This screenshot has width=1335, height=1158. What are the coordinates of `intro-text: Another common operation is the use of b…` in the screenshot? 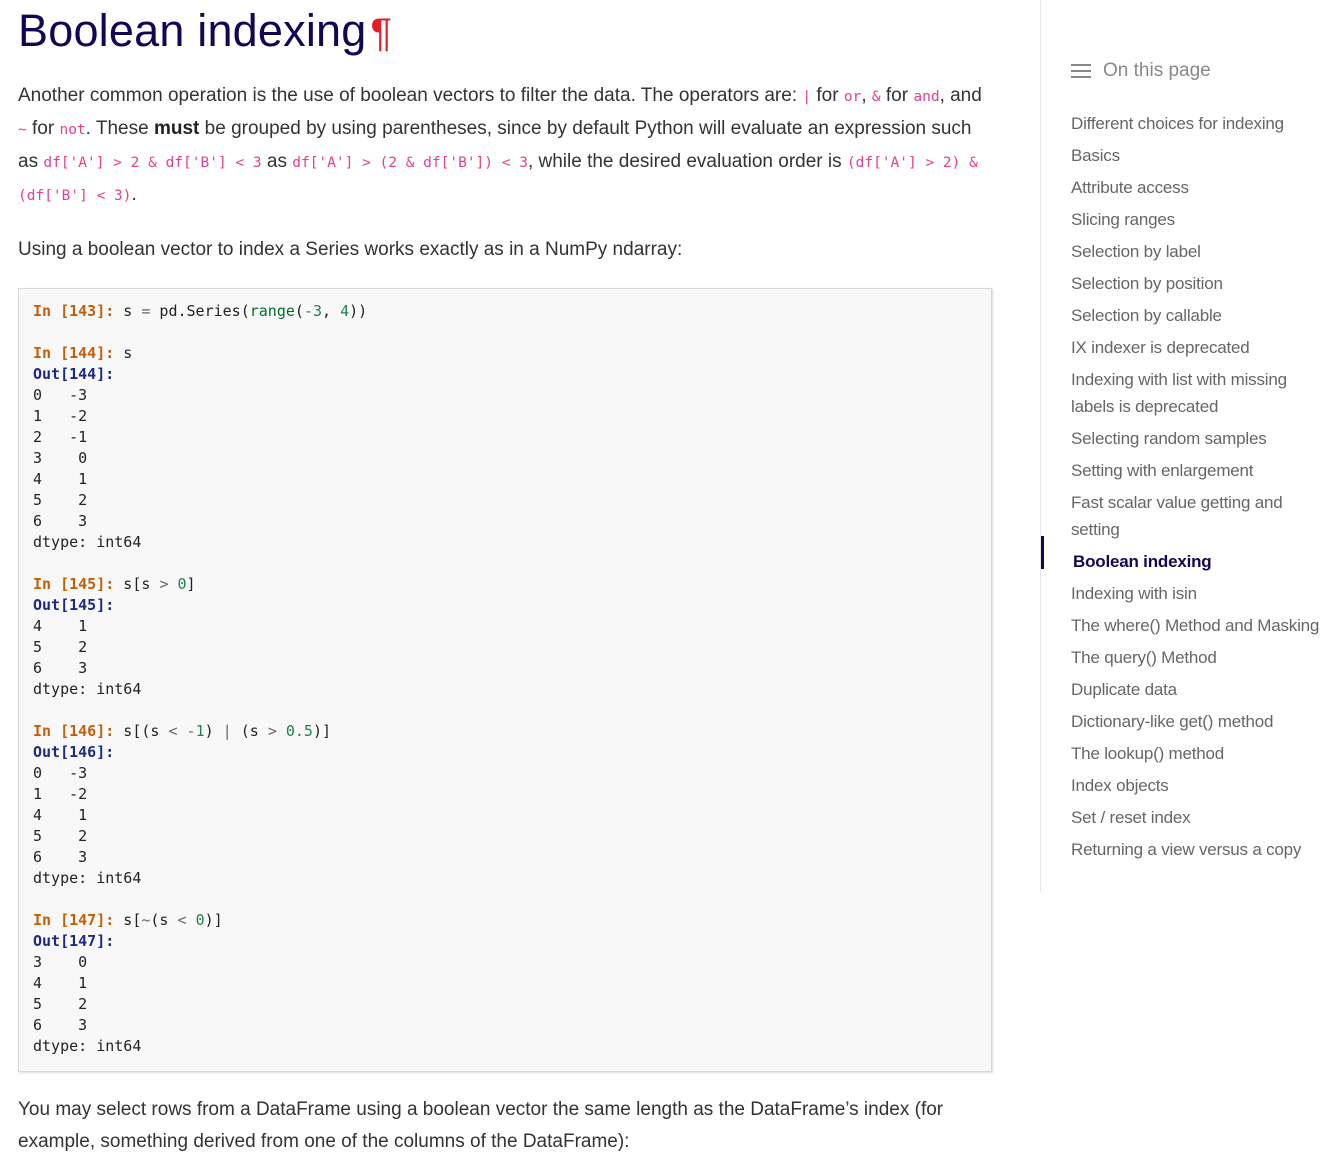 It's located at (410, 95).